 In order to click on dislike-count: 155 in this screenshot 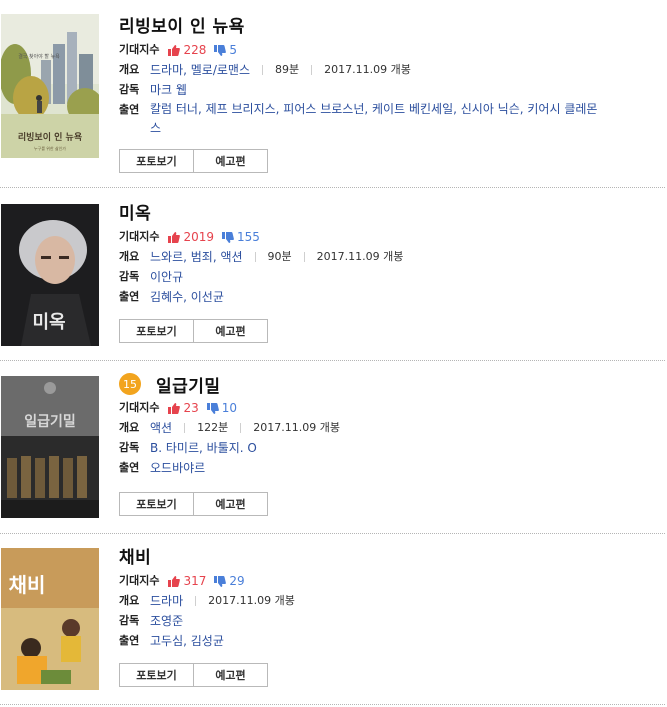, I will do `click(241, 237)`.